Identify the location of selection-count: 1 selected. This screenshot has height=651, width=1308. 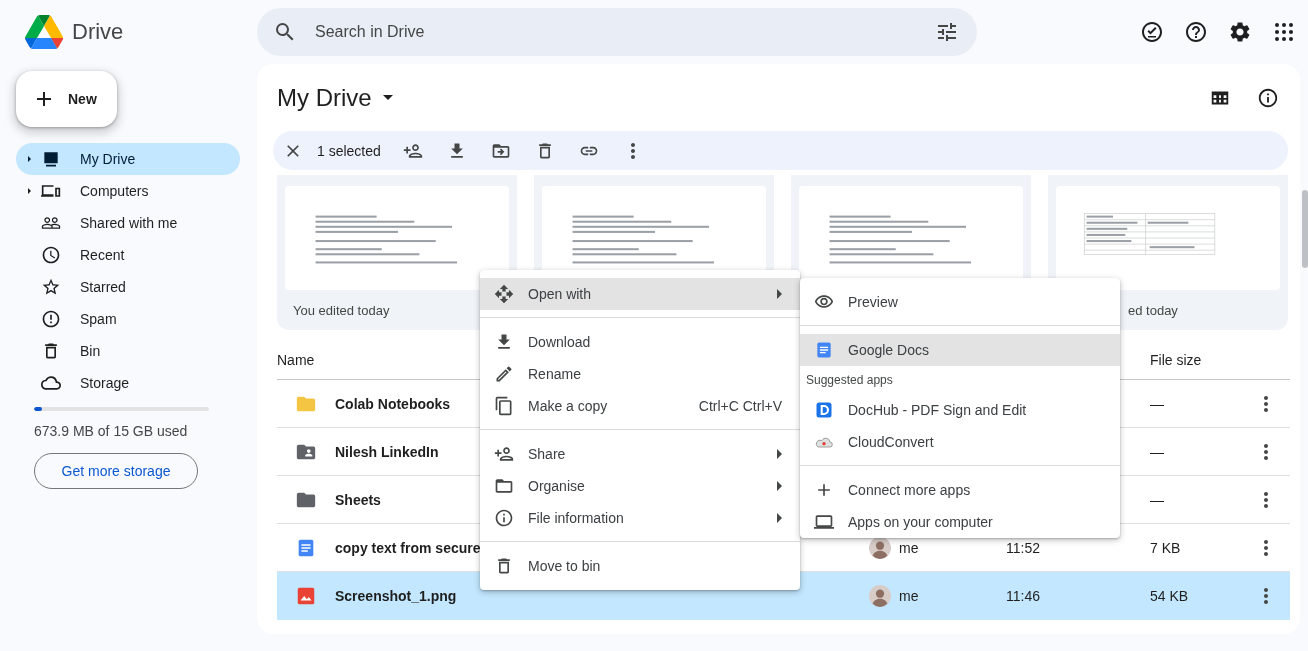
(349, 150).